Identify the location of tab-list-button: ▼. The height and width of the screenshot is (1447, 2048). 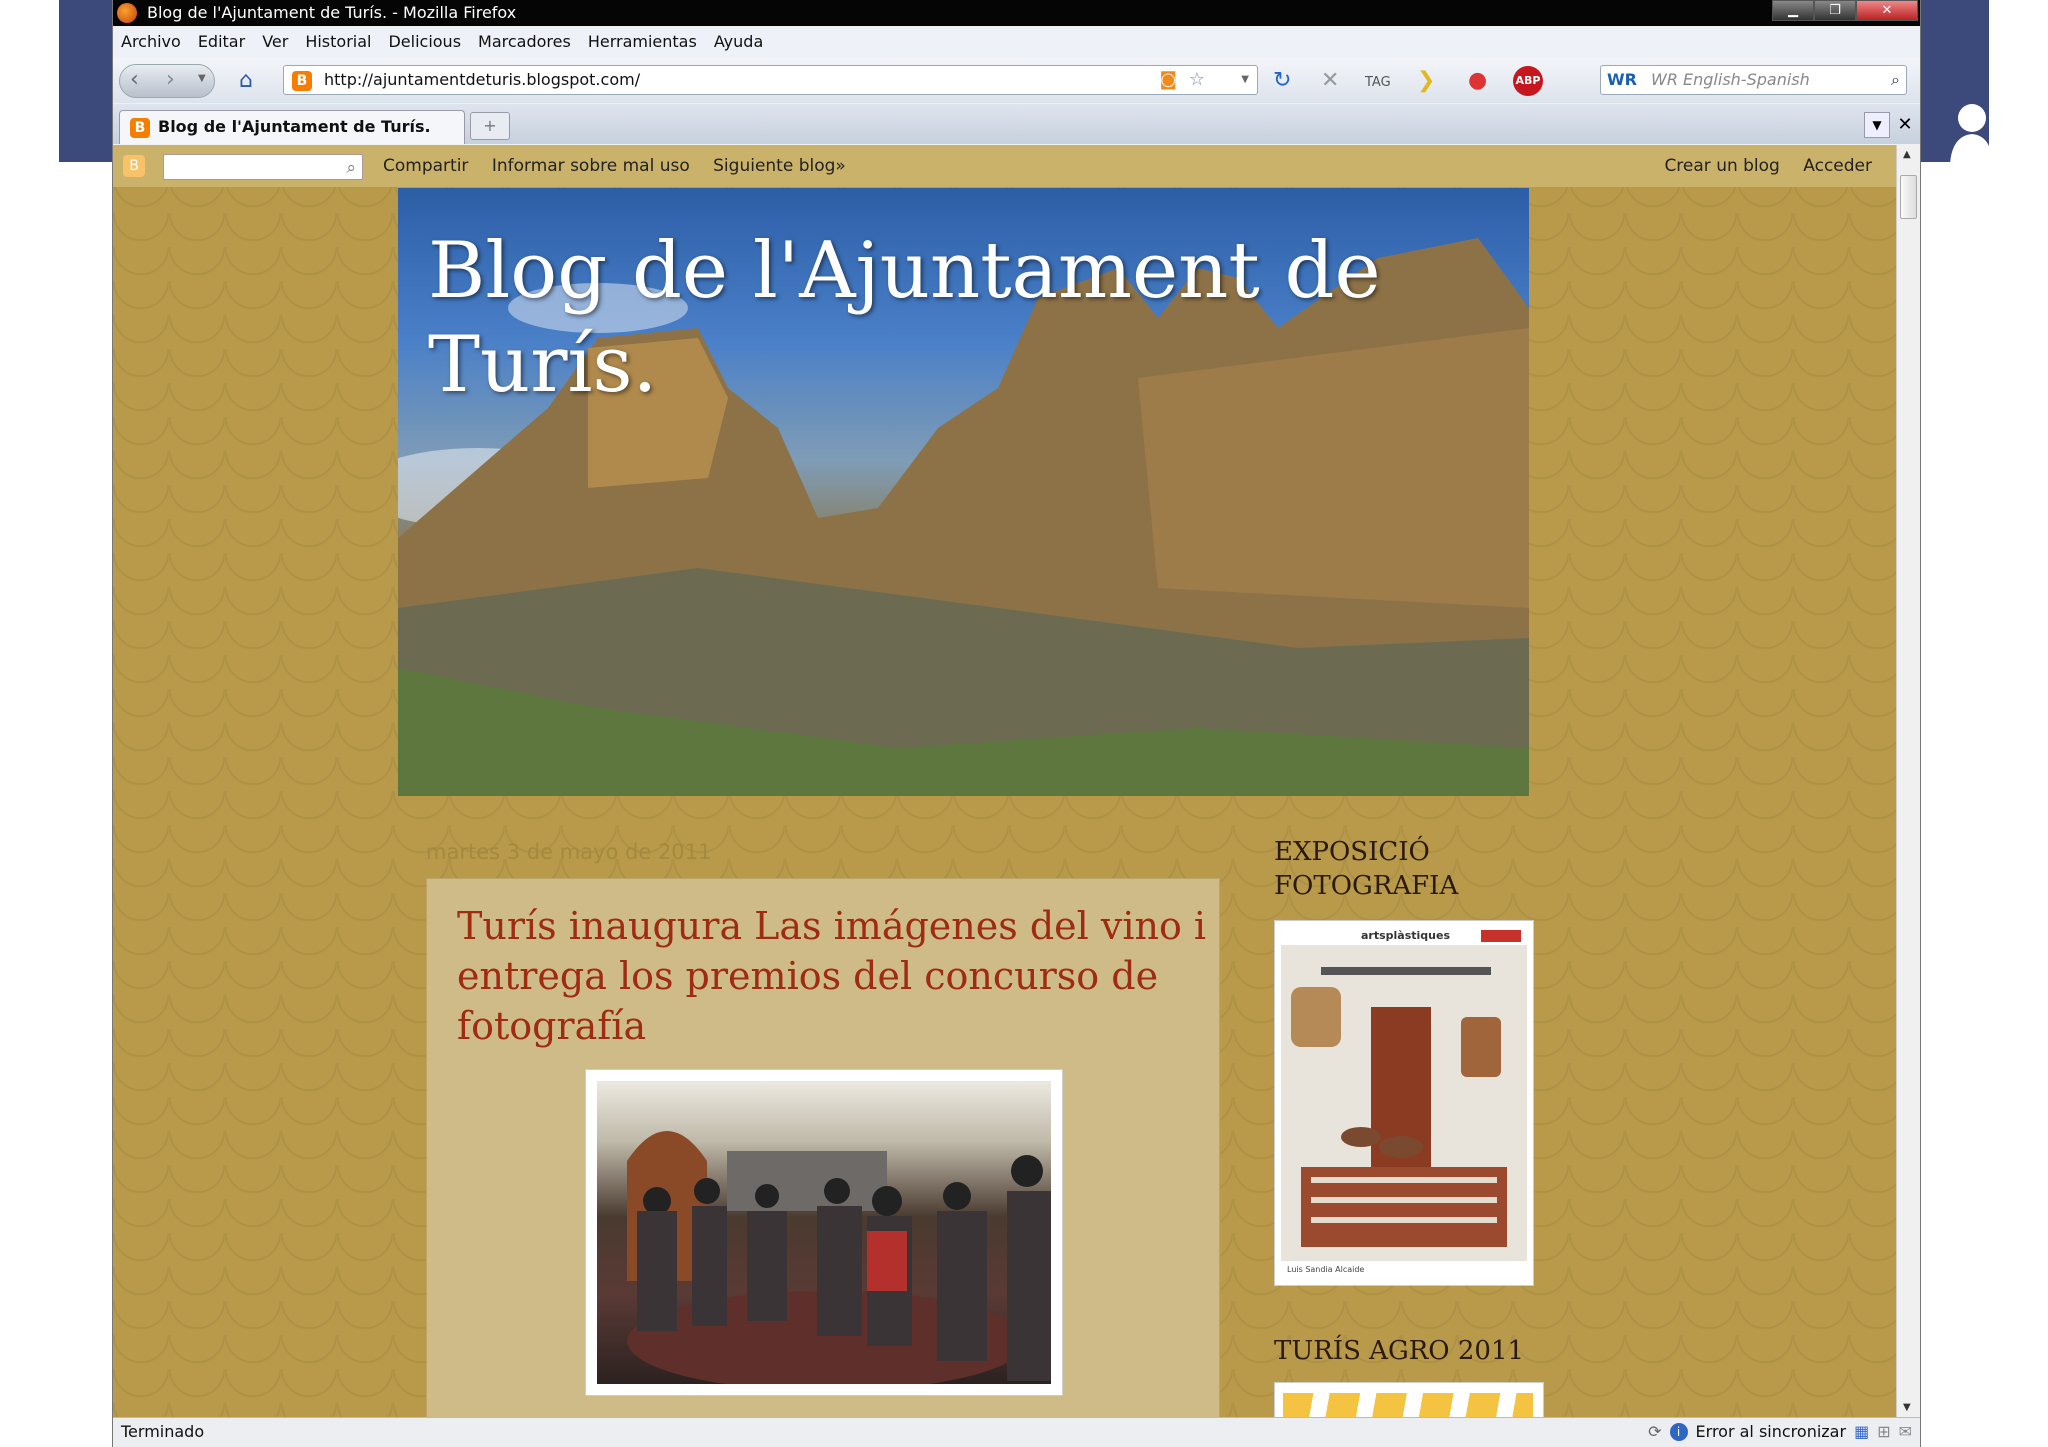
(1877, 125).